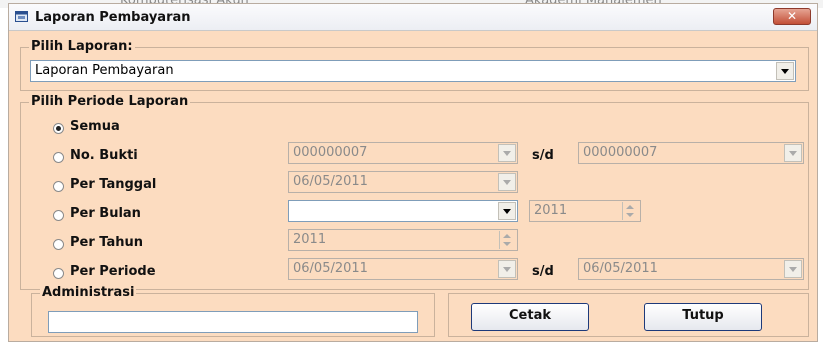 The image size is (823, 346). Describe the element at coordinates (620, 152) in the screenshot. I see `no-bukti-to-value: 000000007` at that location.